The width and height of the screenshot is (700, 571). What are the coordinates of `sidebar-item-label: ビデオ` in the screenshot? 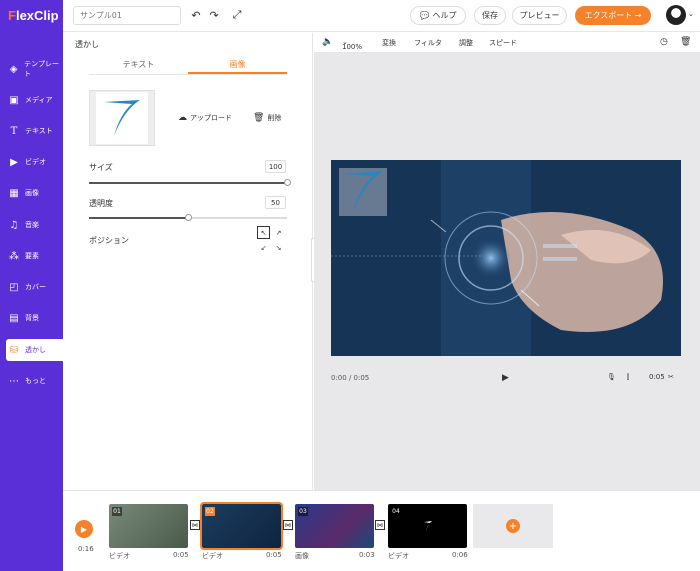 It's located at (35, 162).